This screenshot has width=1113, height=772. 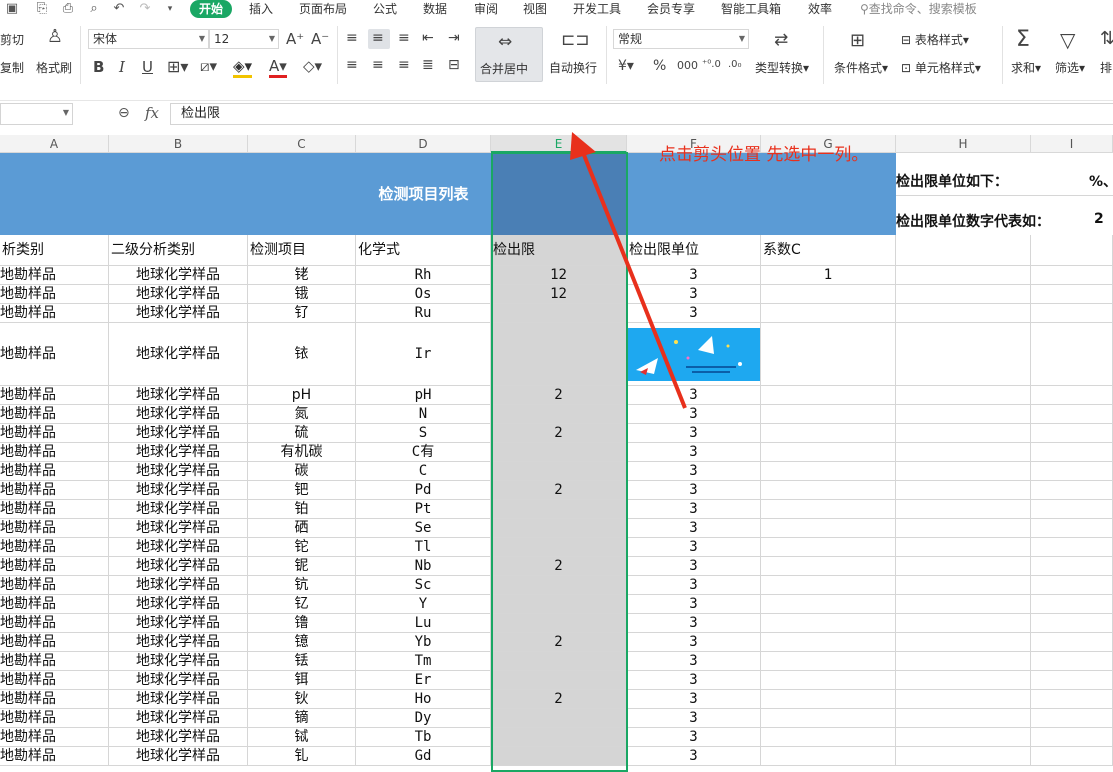 I want to click on zoom-icon: ⊖, so click(x=124, y=113).